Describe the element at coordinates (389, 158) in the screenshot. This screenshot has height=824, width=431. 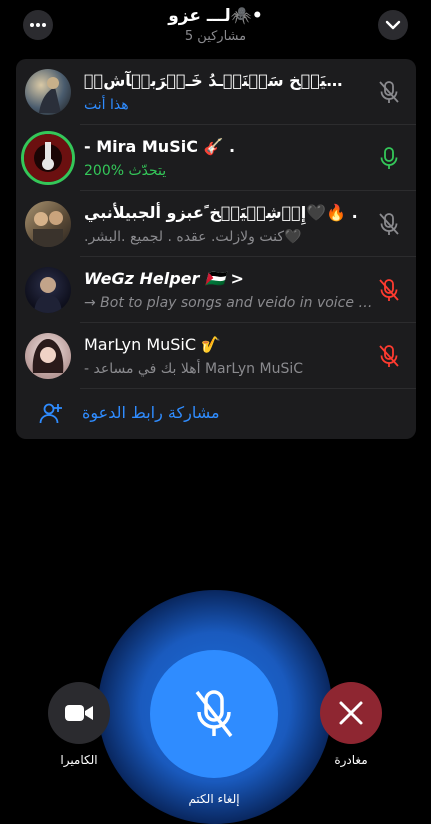
I see `mic-speaking-icon` at that location.